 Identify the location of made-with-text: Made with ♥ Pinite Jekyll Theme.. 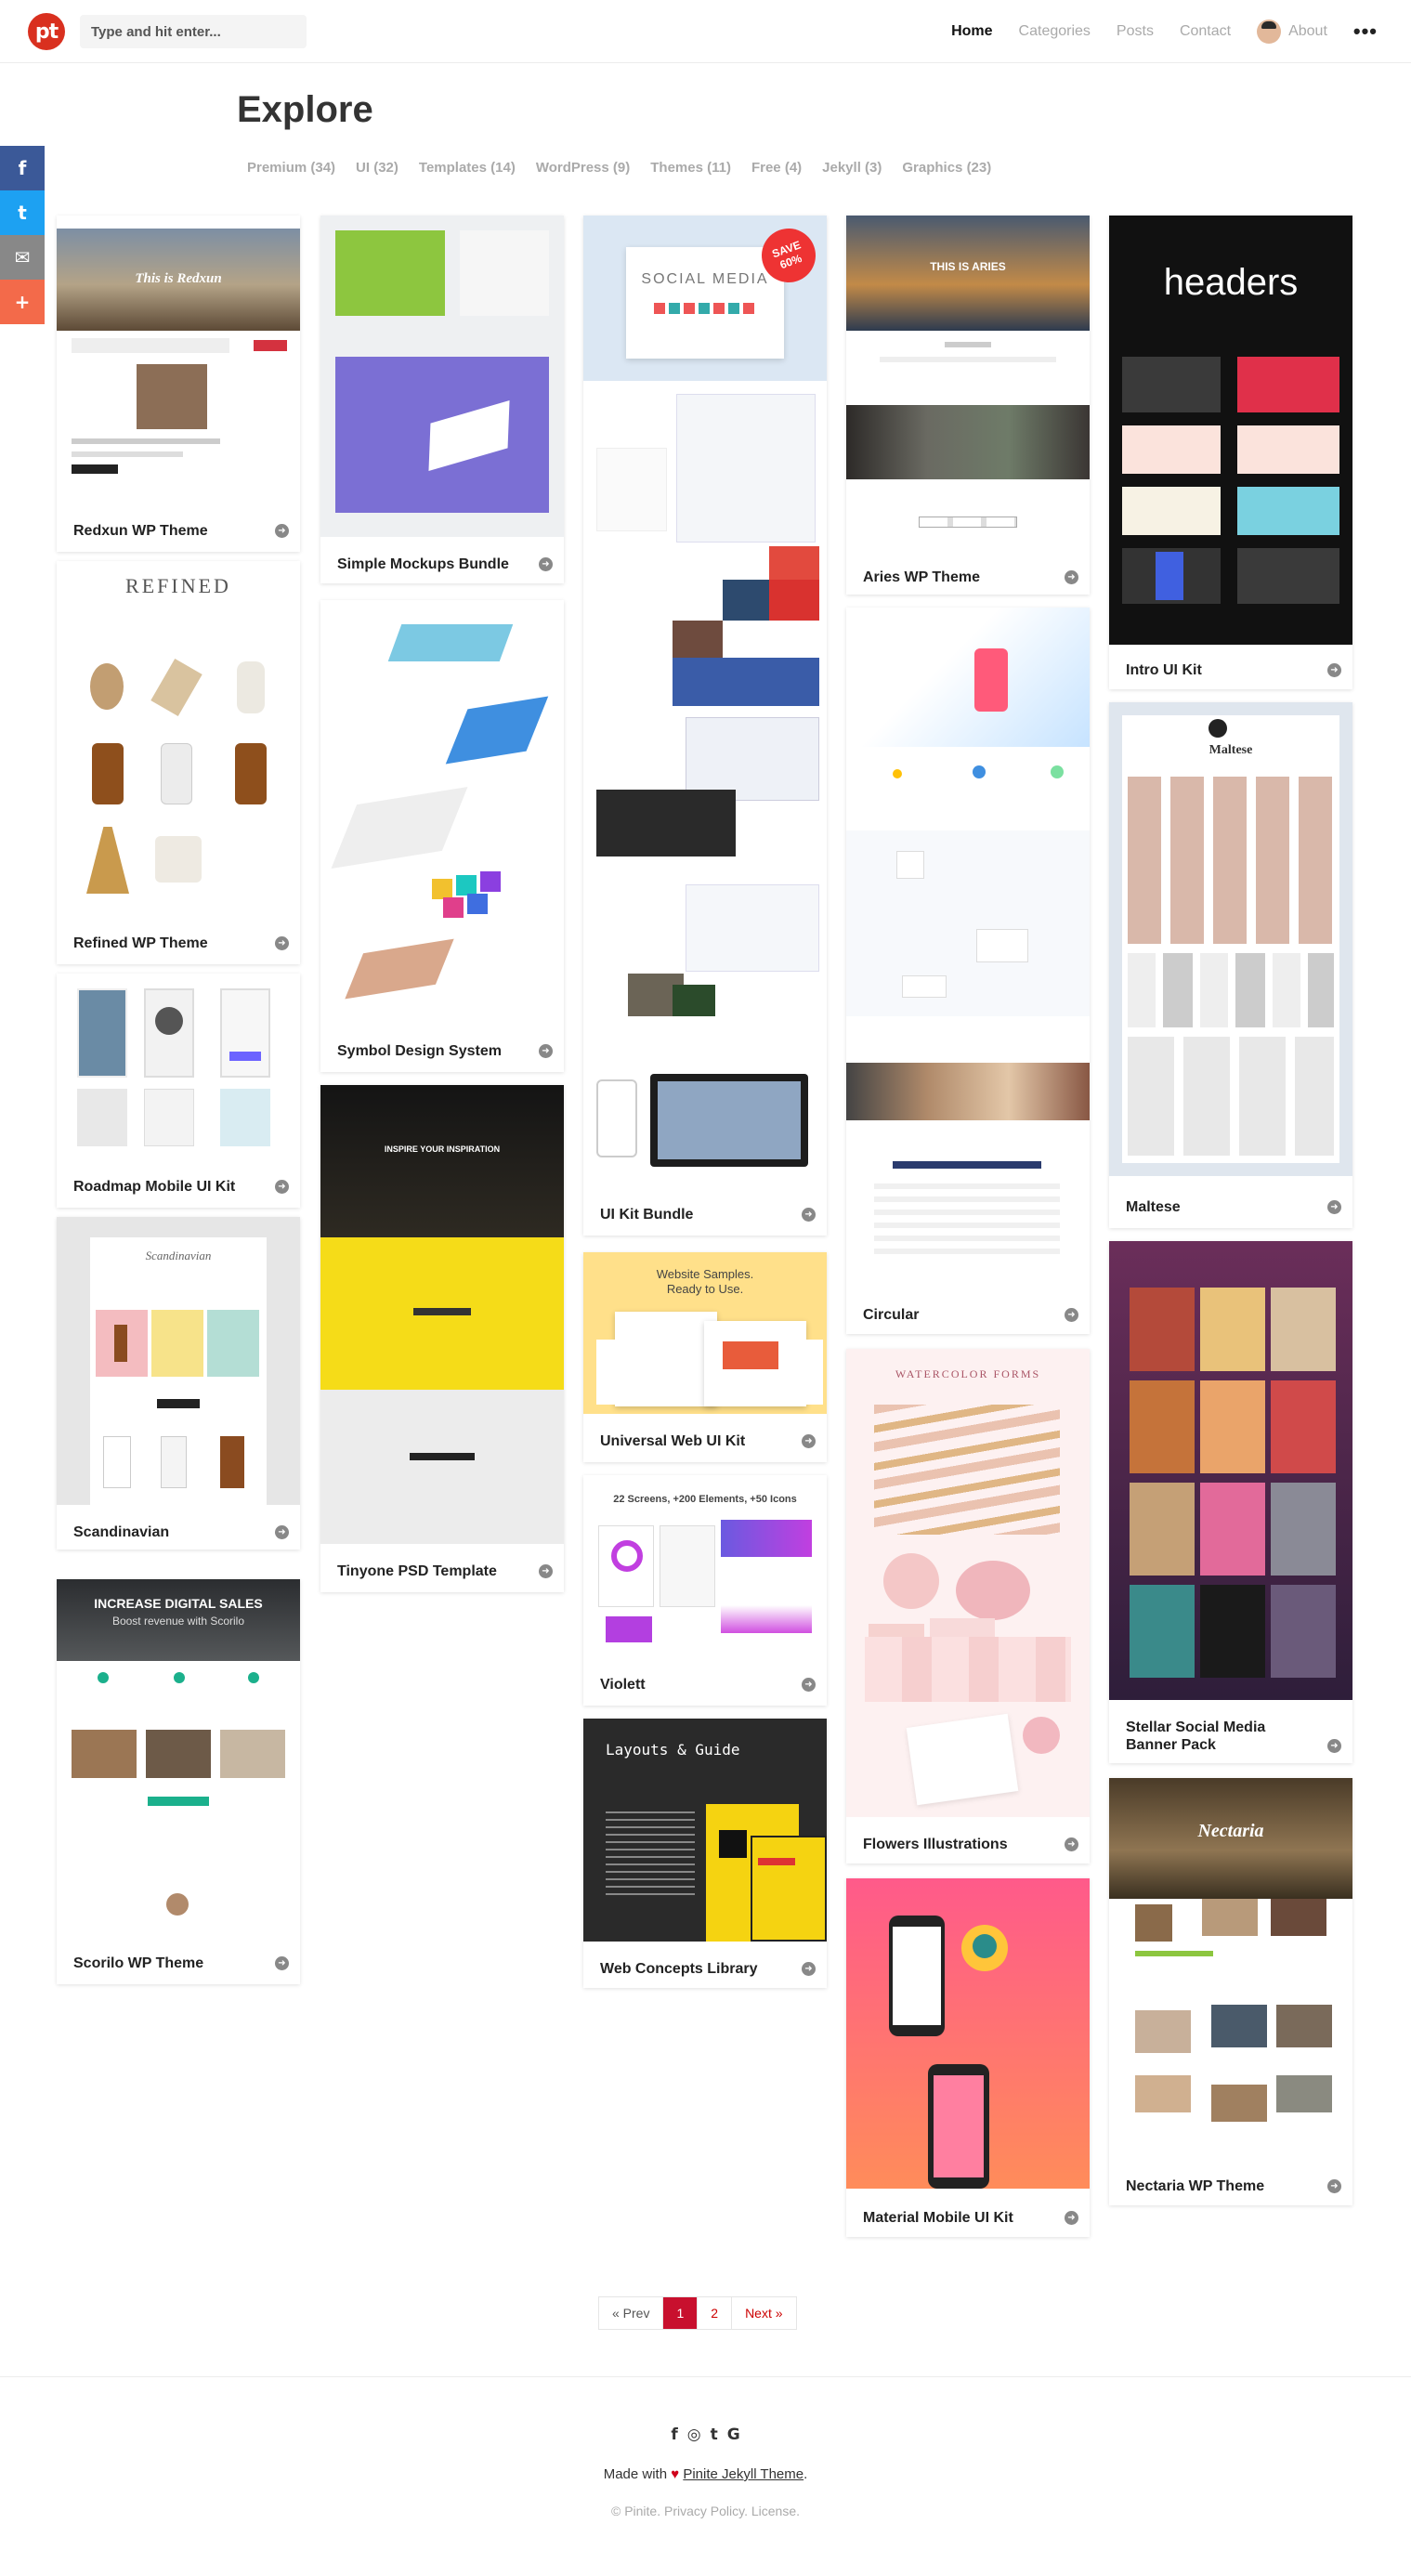
(705, 2474).